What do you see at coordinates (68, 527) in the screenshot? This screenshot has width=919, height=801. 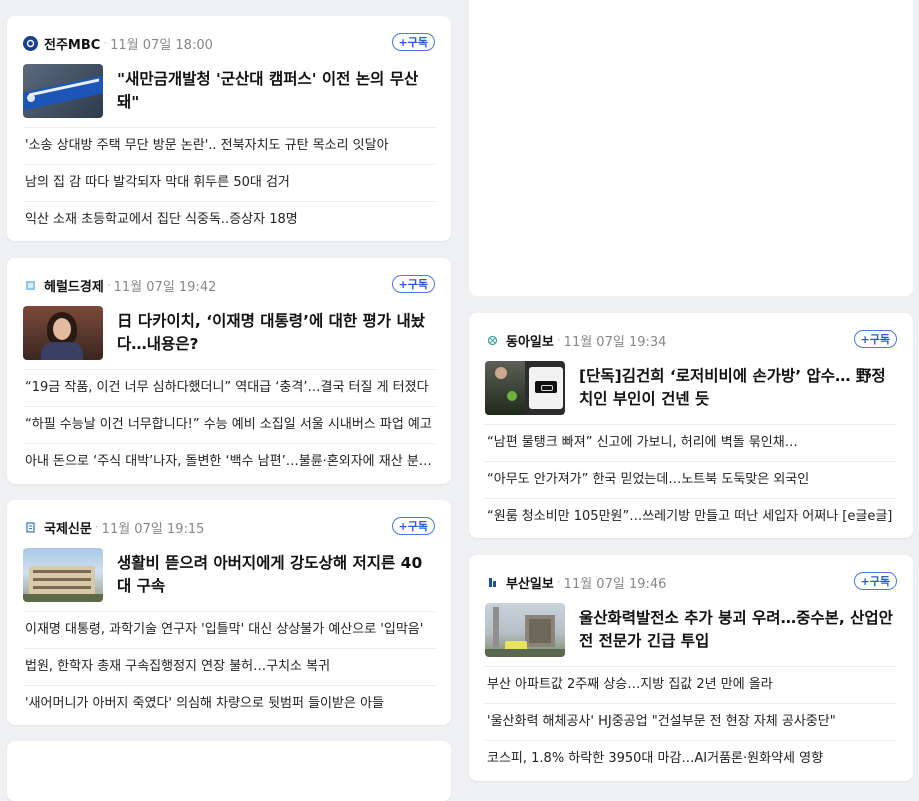 I see `press-name: 국제신문` at bounding box center [68, 527].